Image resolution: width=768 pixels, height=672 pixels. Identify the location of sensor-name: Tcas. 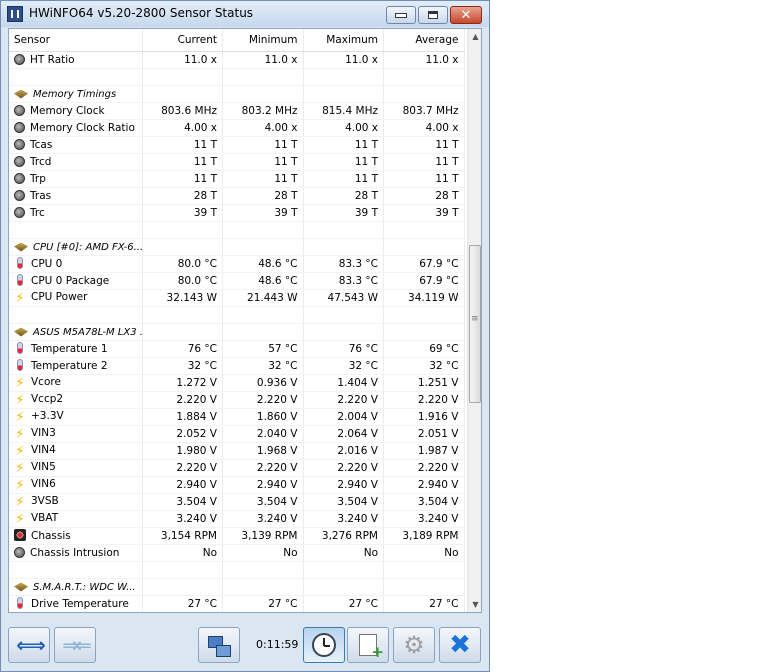
(41, 144).